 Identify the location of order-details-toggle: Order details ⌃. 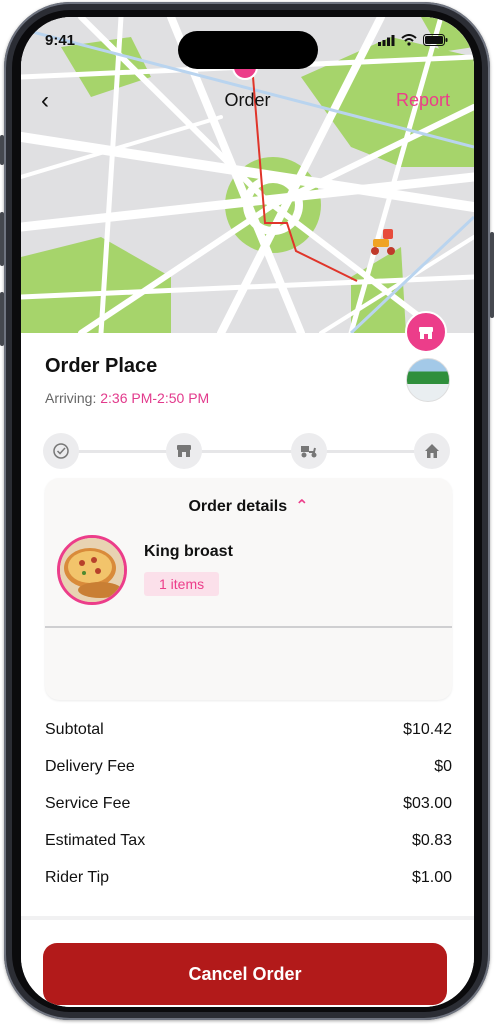
(248, 506).